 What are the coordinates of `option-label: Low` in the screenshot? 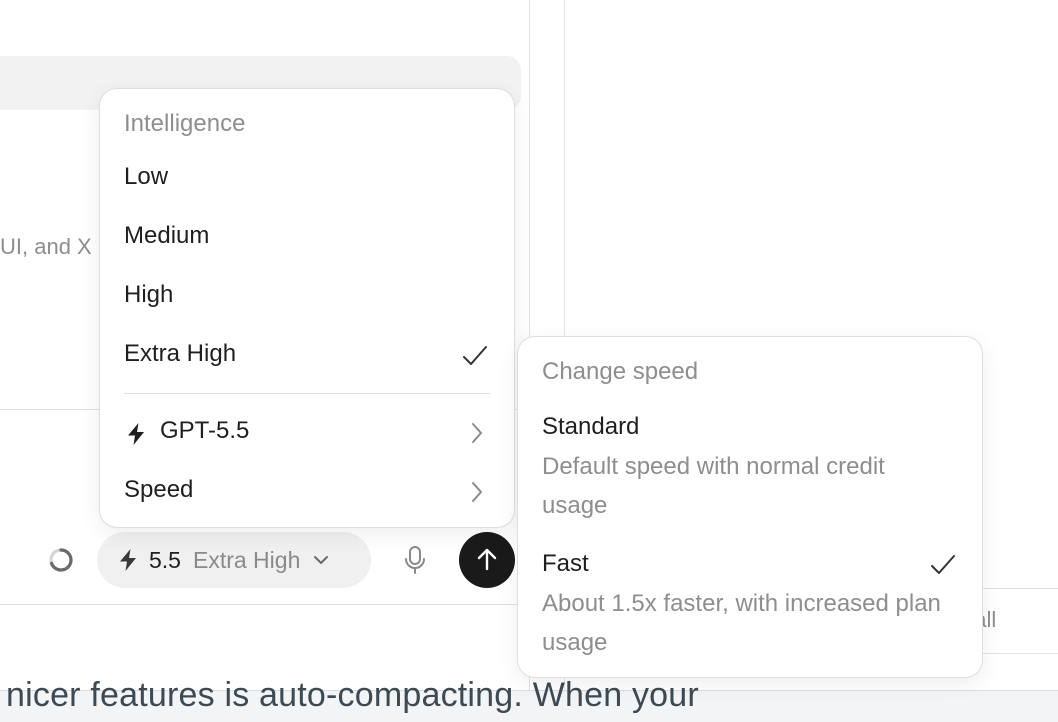 It's located at (146, 176).